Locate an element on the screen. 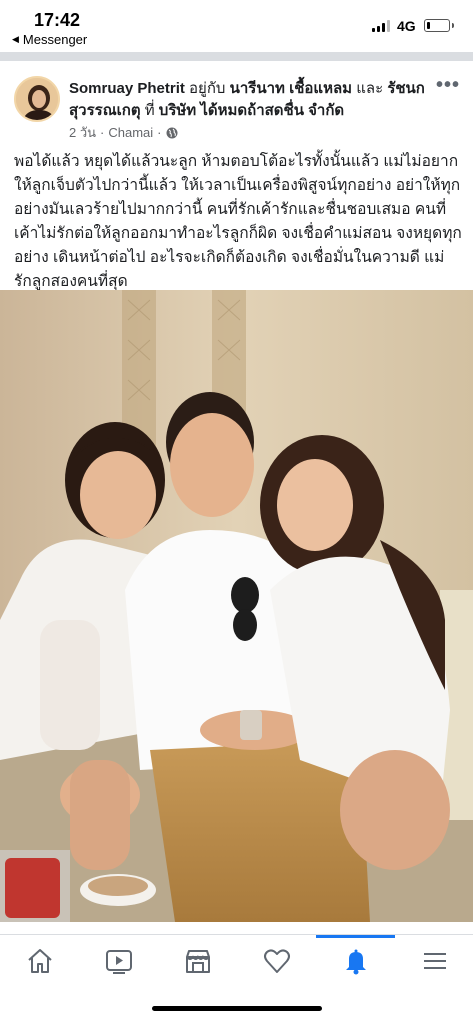 The image size is (473, 1024). network-type: 4G is located at coordinates (406, 26).